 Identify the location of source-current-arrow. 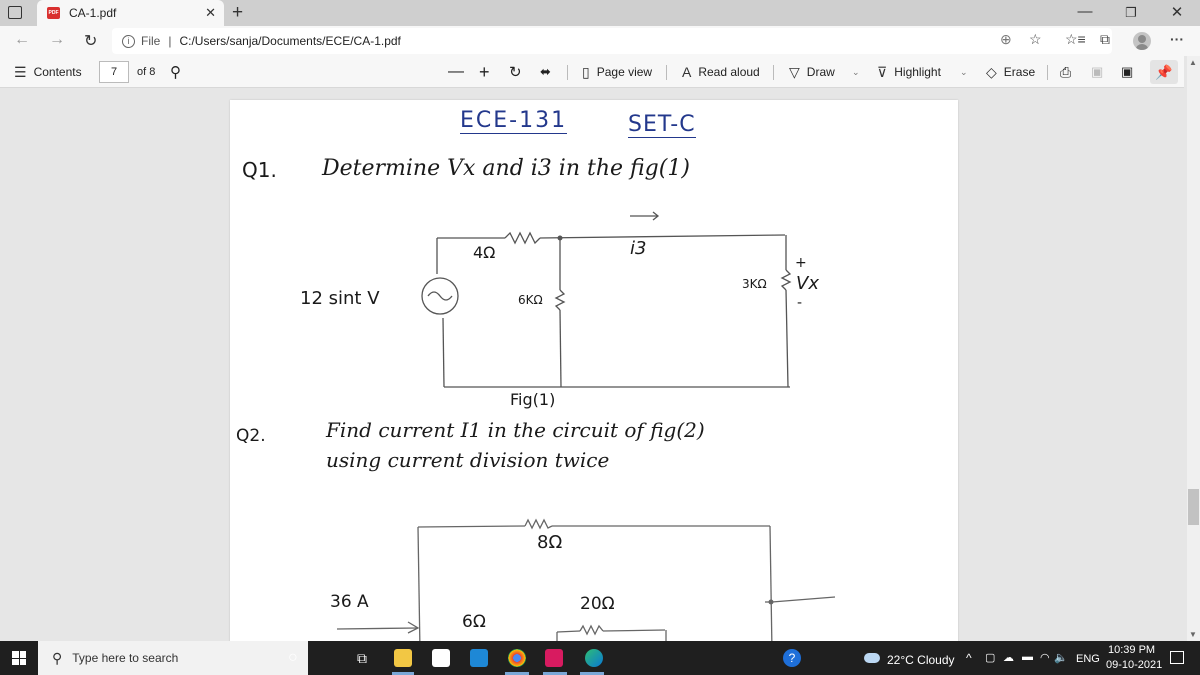
(377, 628).